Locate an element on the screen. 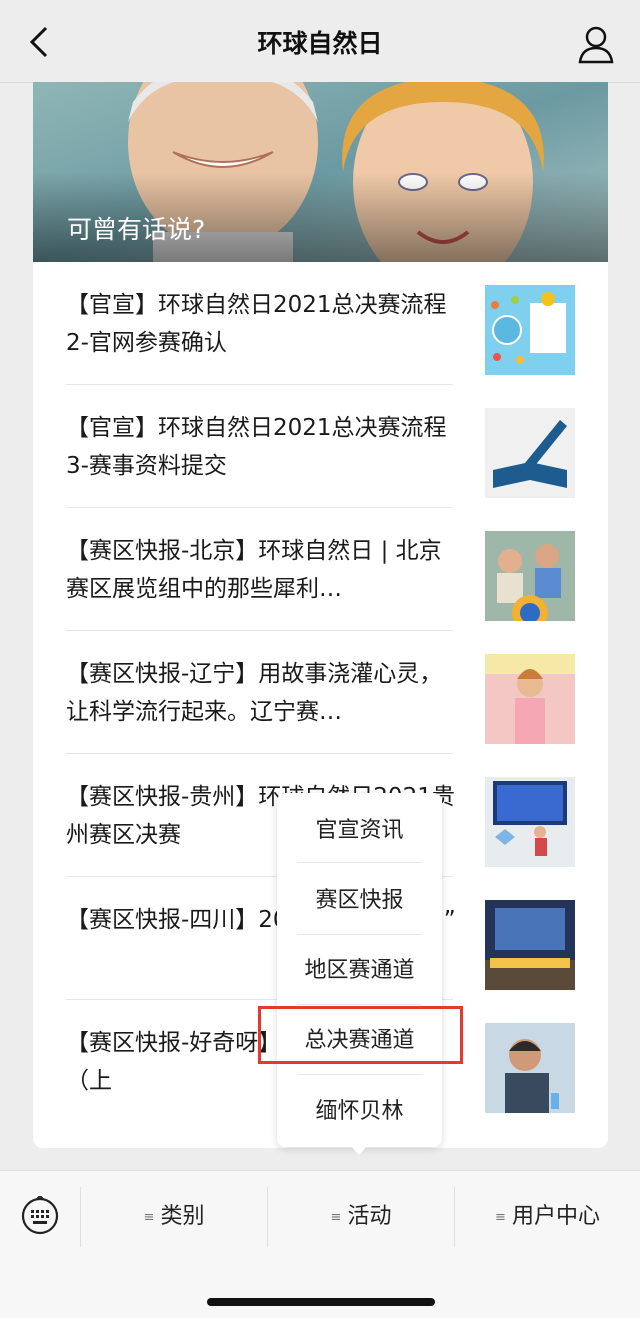  article-item: 【官宣】环球自然日2021总决赛流程 2-官网参赛确认 is located at coordinates (320, 323).